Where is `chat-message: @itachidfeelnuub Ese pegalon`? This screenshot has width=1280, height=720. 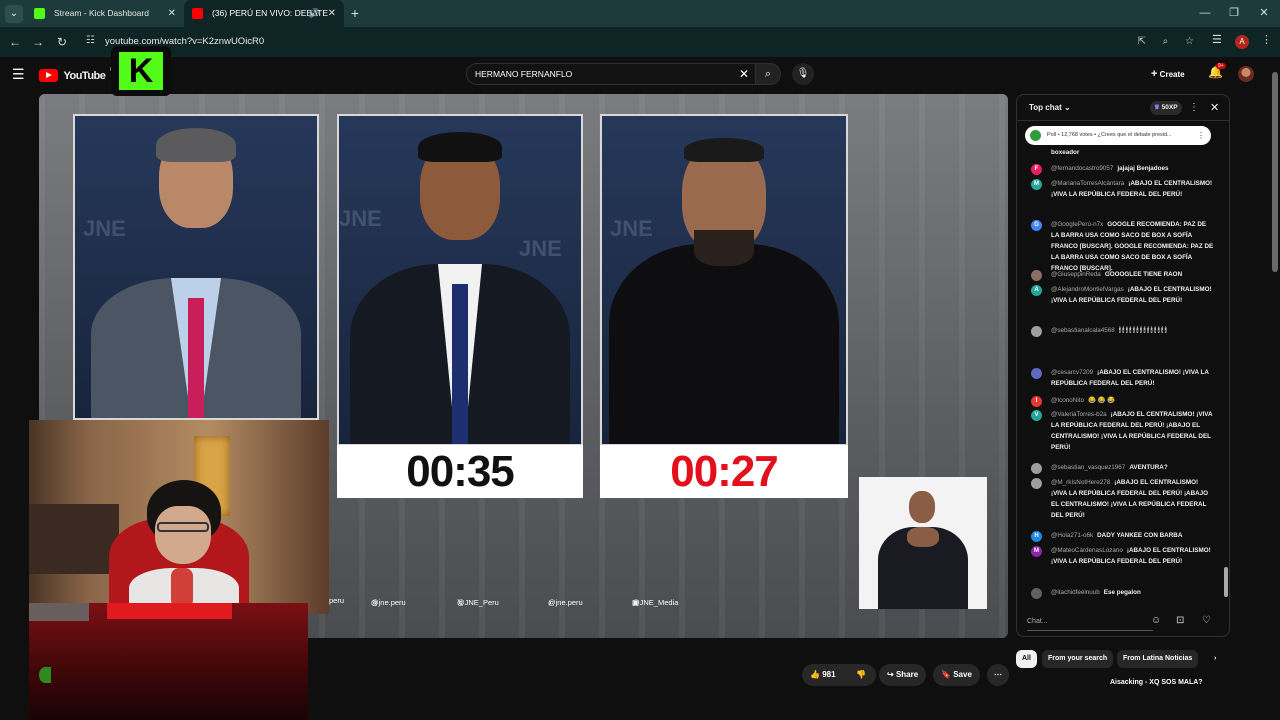 chat-message: @itachidfeelnuub Ese pegalon is located at coordinates (1122, 593).